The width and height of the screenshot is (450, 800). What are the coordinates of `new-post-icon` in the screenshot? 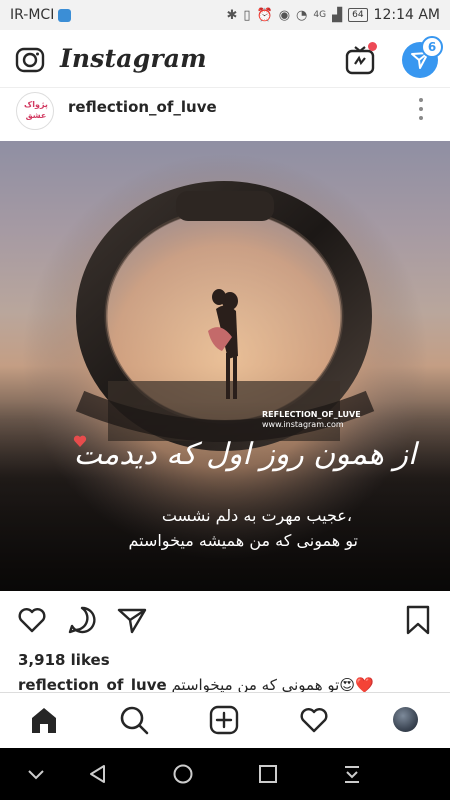 It's located at (224, 720).